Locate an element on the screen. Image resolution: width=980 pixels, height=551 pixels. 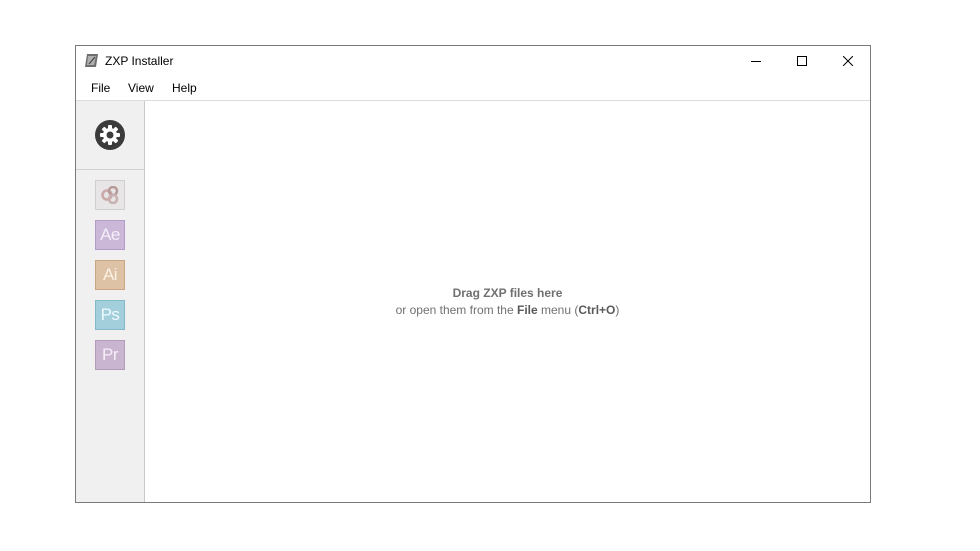
drop-sub-suffix: ) is located at coordinates (617, 310).